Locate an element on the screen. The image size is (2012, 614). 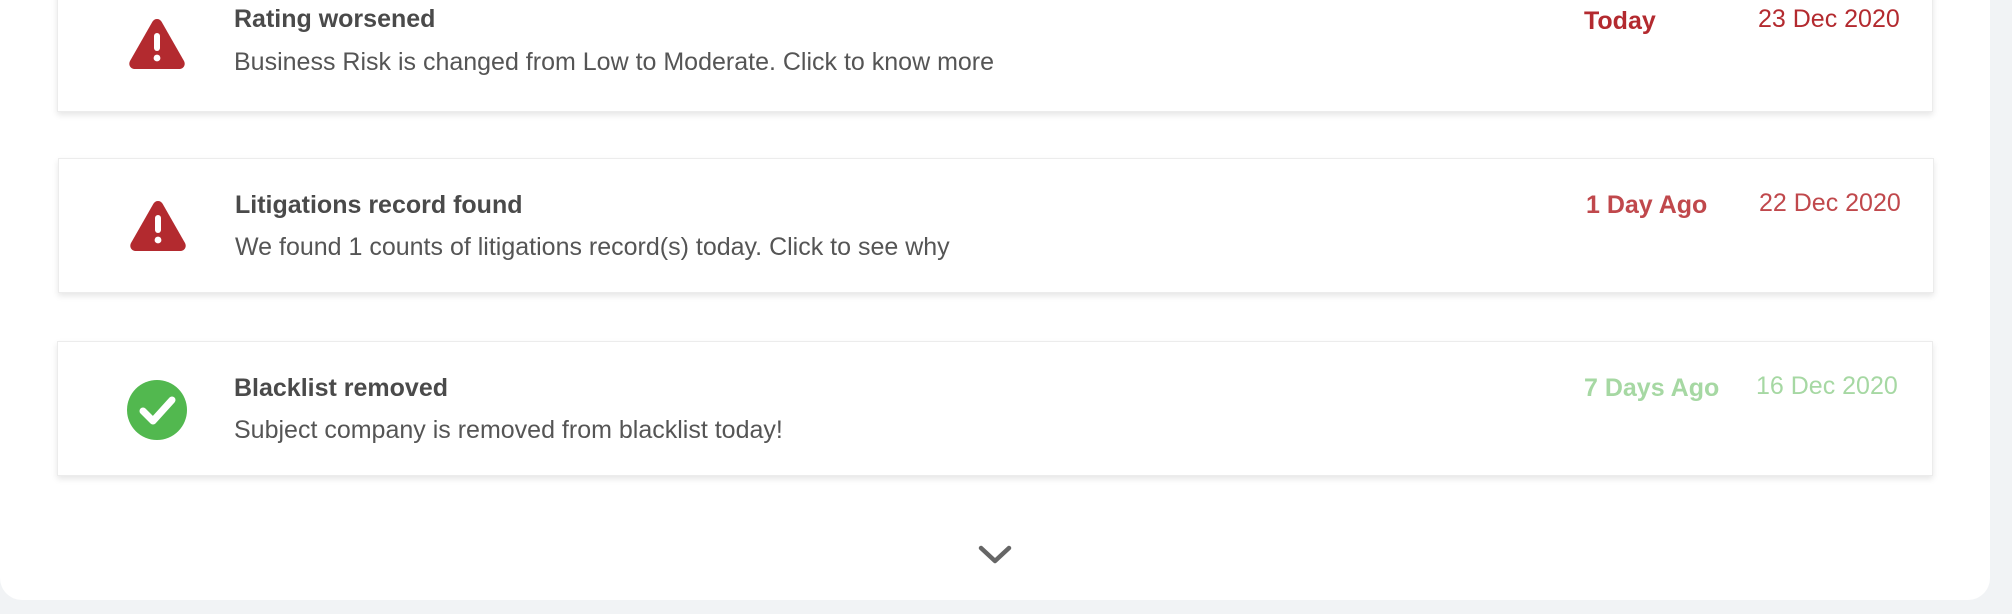
alert-date: 16 Dec 2020 is located at coordinates (1827, 386).